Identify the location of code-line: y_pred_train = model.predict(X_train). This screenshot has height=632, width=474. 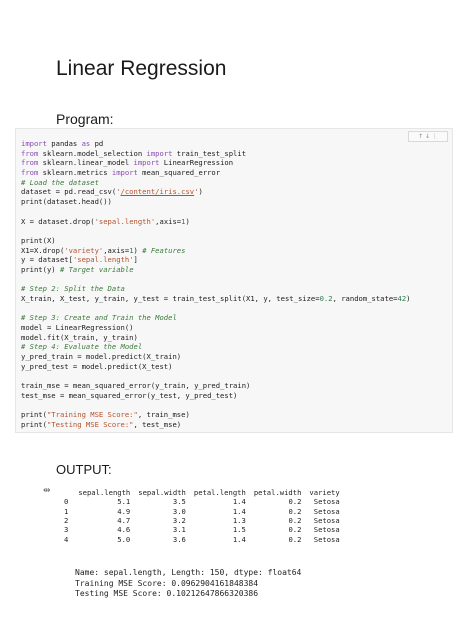
(101, 357).